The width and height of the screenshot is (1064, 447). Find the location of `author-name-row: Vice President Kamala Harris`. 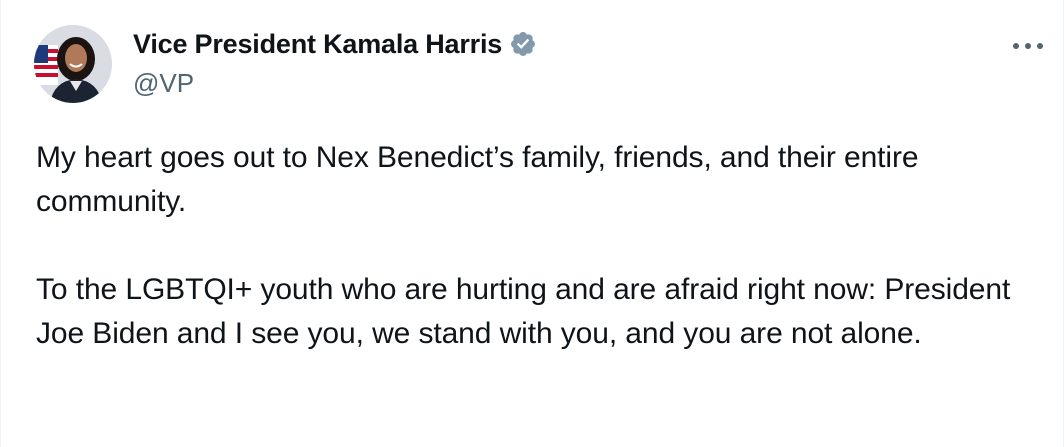

author-name-row: Vice President Kamala Harris is located at coordinates (335, 44).